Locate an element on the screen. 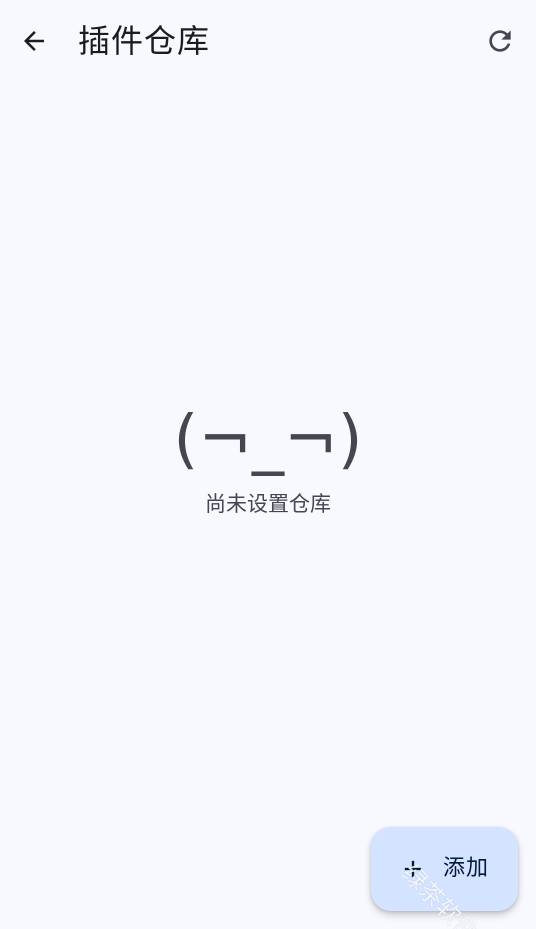  fab-label: 添加 is located at coordinates (466, 868).